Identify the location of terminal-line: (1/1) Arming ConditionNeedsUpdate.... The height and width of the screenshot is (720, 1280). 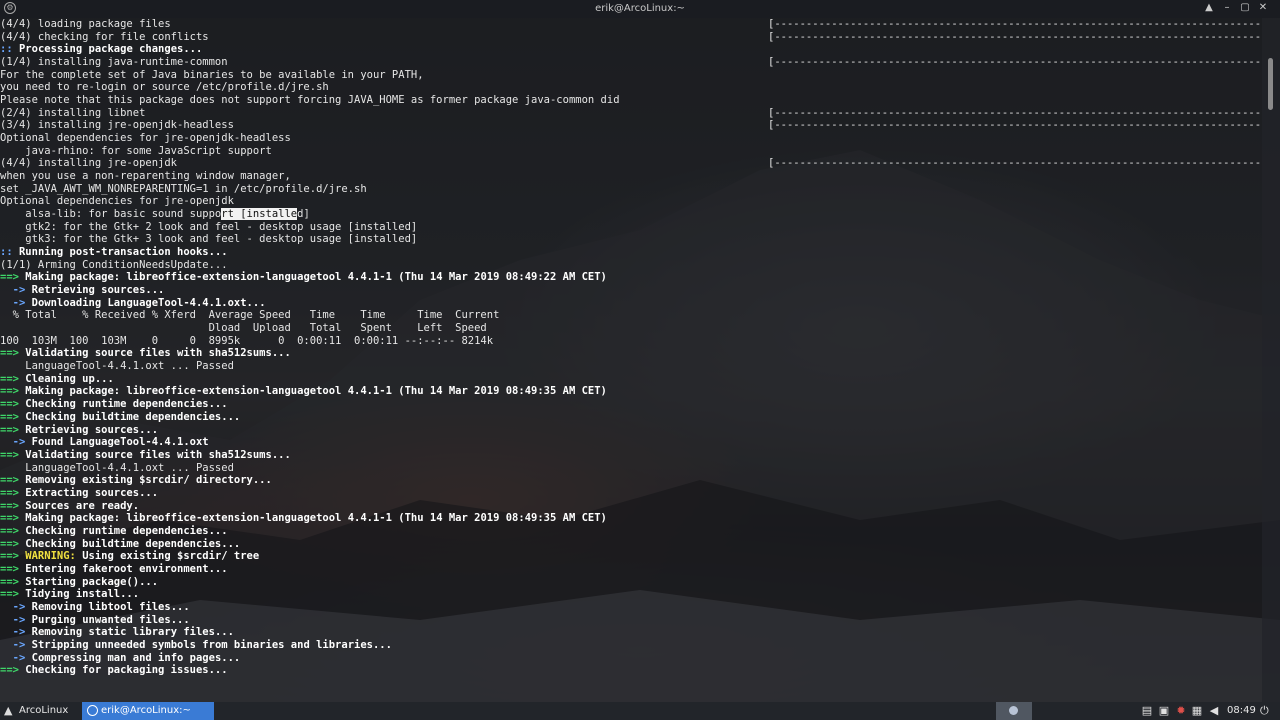
(631, 265).